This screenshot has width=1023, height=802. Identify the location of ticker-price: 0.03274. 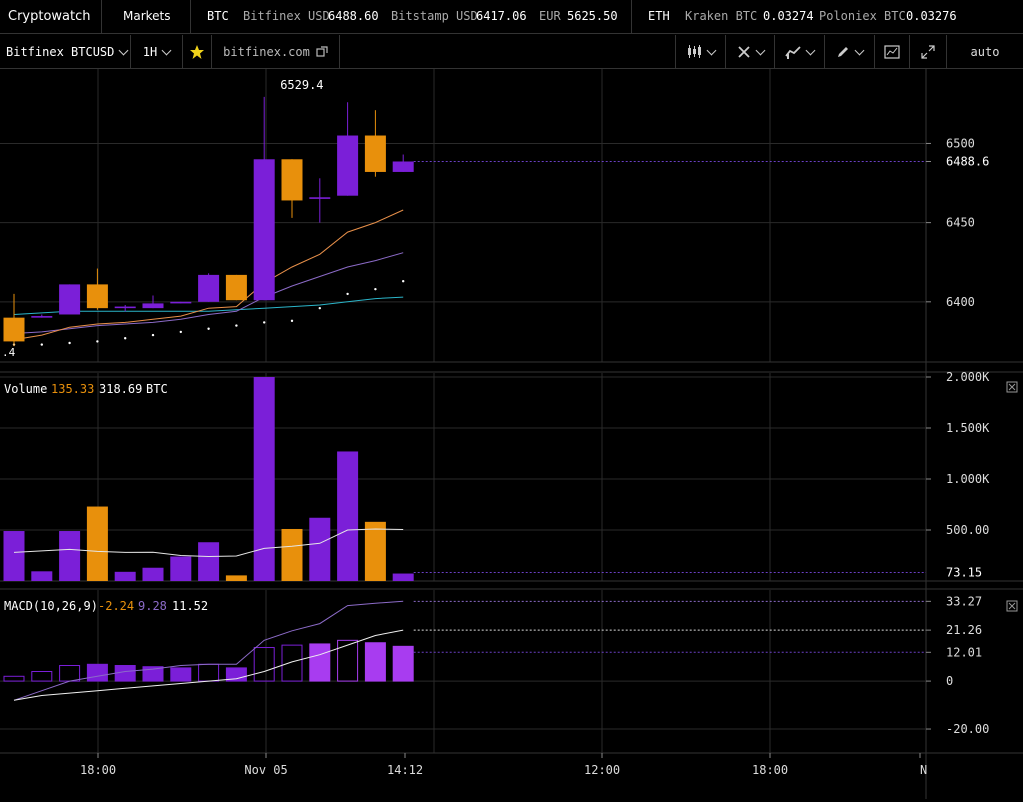
(788, 16).